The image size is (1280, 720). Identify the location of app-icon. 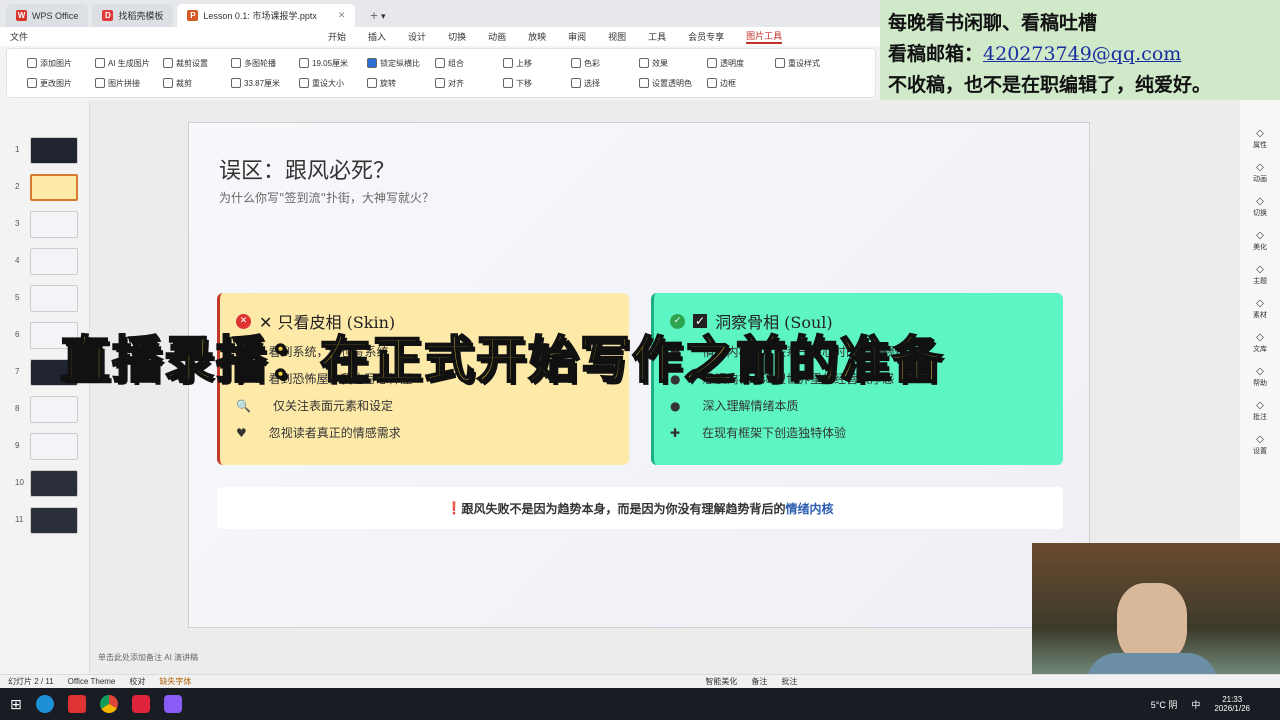
(172, 704).